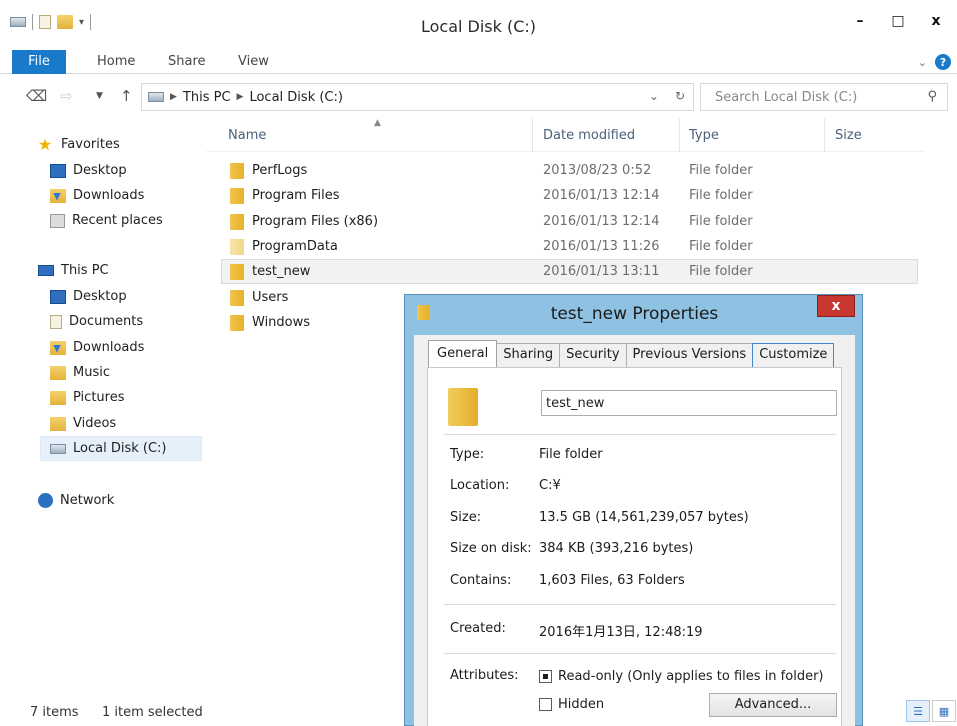  I want to click on created-value: 2016年1月13日, 12:48:19, so click(621, 632).